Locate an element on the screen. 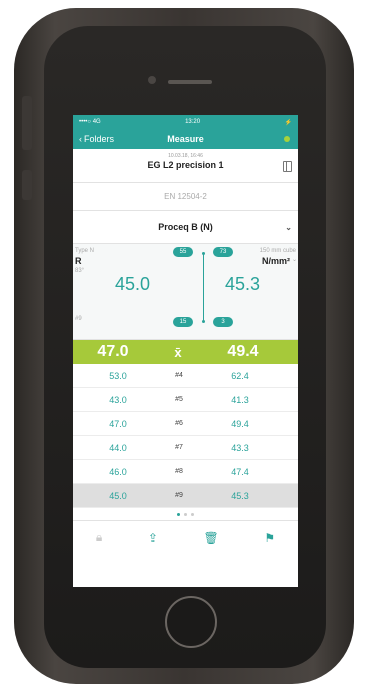  range-pill: 15 is located at coordinates (183, 322).